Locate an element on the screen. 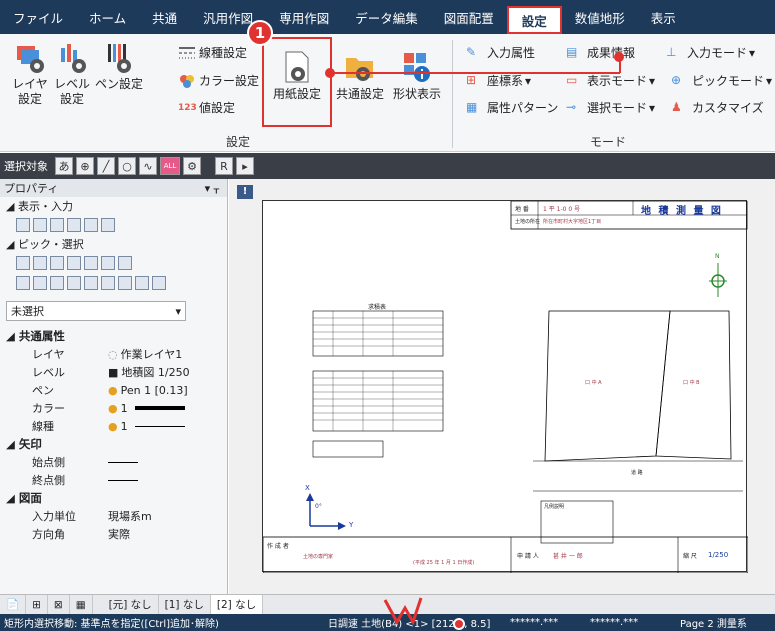 The height and width of the screenshot is (631, 775). property-title-text: プロパティ is located at coordinates (31, 188).